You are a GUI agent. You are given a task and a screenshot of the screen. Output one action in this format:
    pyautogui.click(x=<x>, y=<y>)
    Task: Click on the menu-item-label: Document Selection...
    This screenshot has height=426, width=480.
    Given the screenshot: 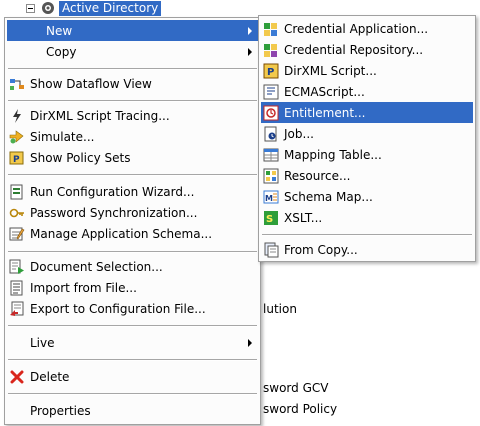 What is the action you would take?
    pyautogui.click(x=96, y=266)
    